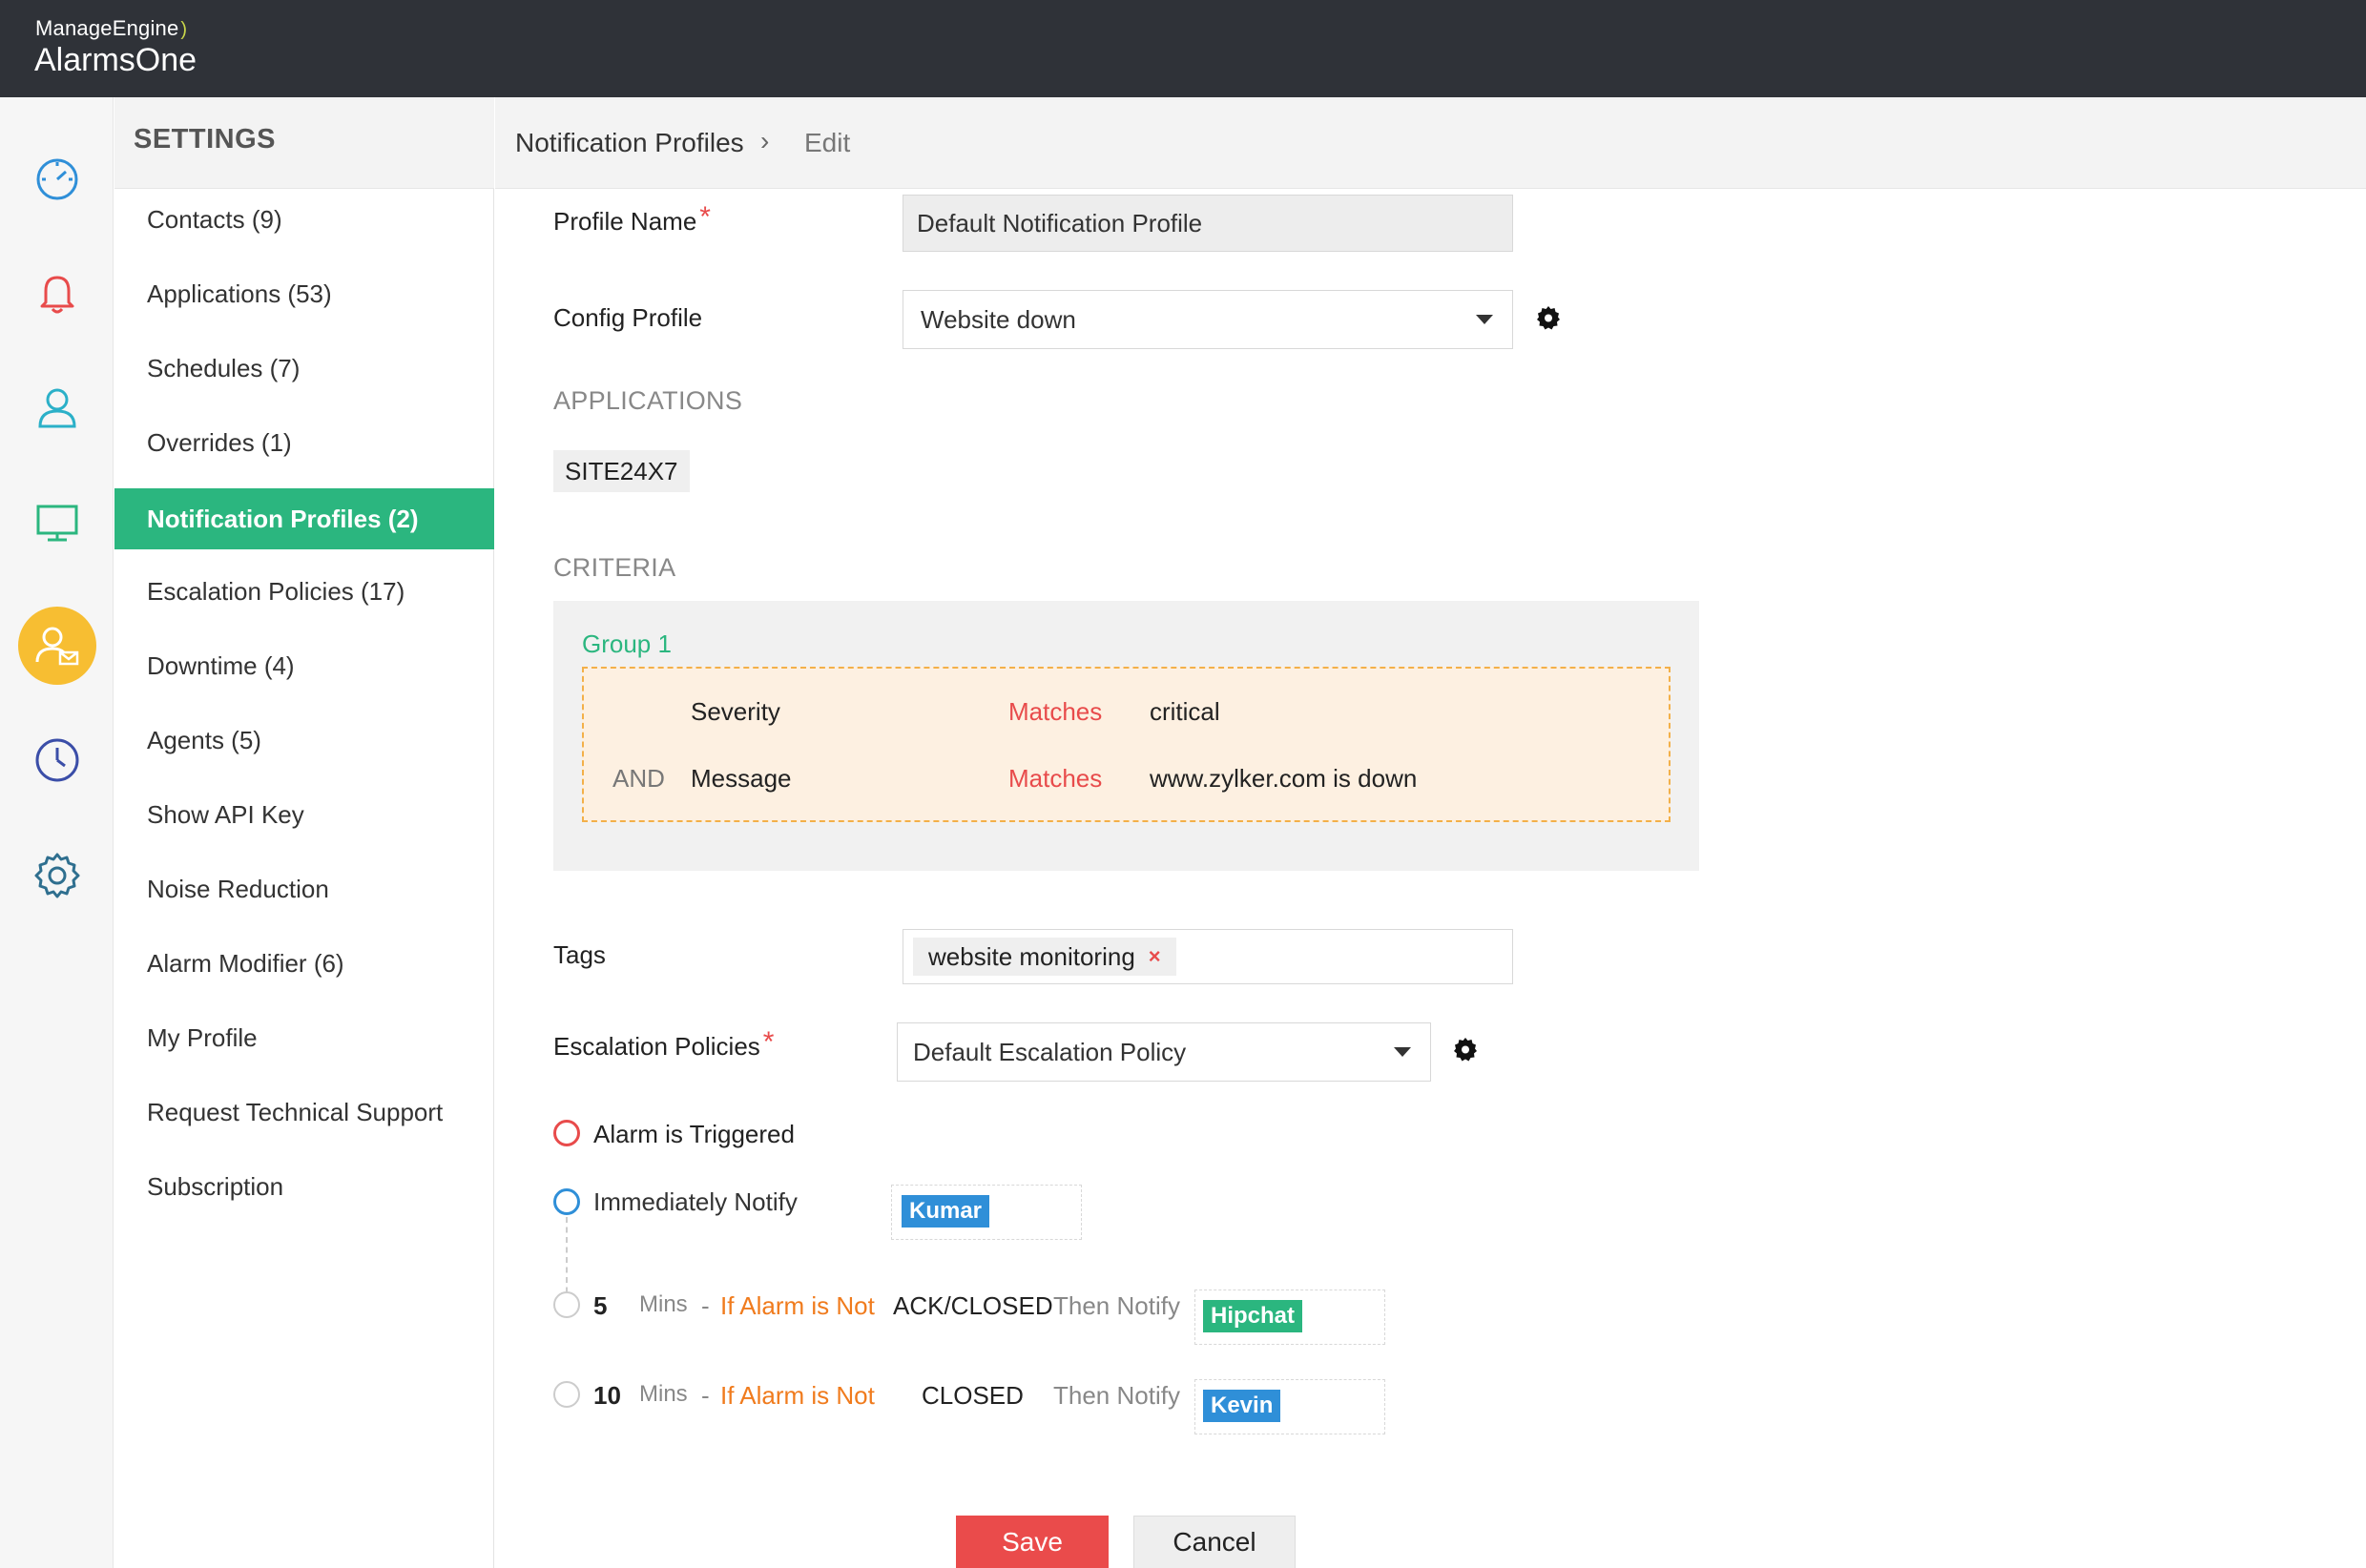 This screenshot has width=2366, height=1568. I want to click on menu-item-alarm-modifier: Alarm Modifier (6), so click(304, 963).